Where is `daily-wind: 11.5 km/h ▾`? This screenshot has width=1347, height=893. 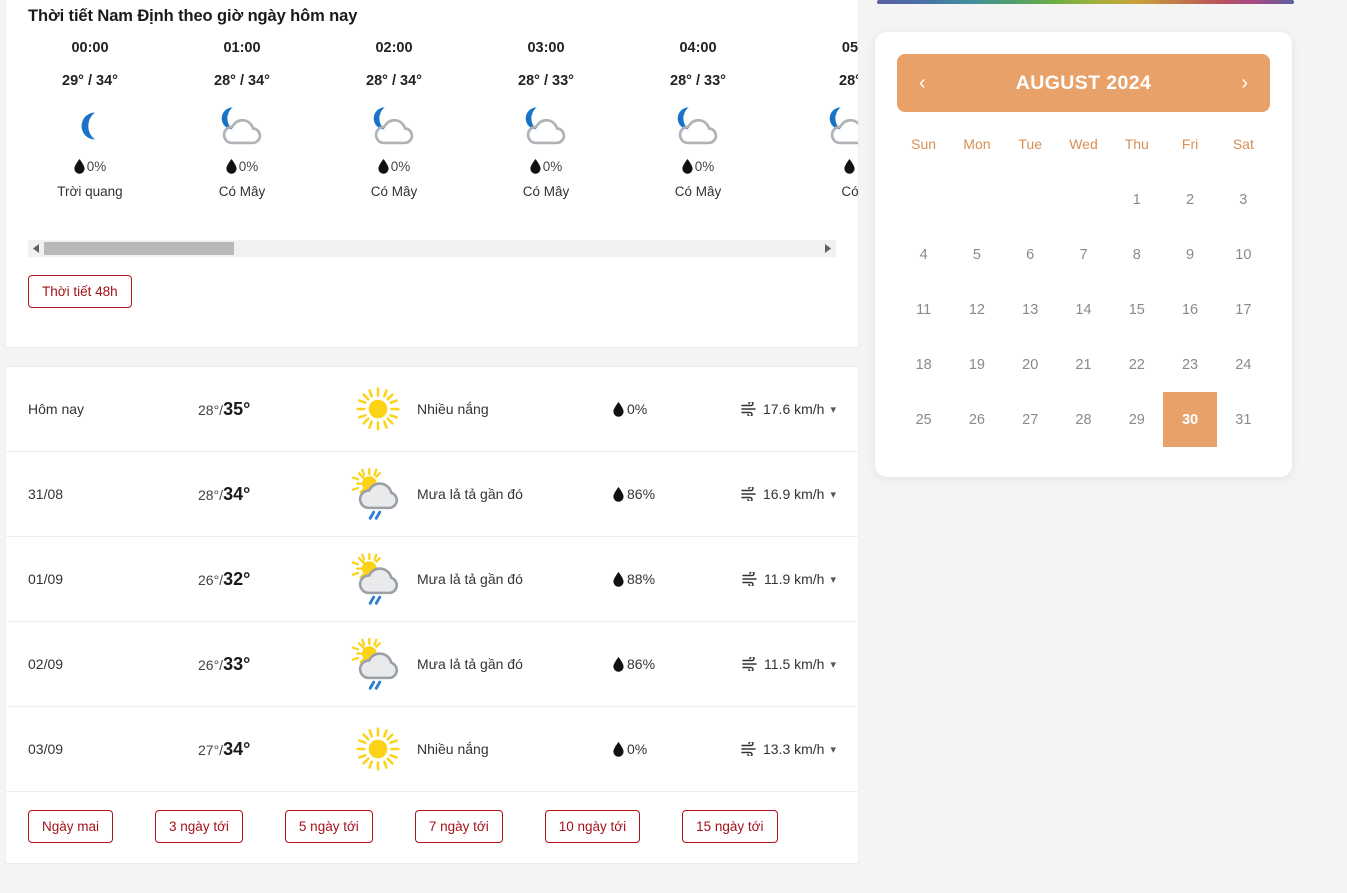 daily-wind: 11.5 km/h ▾ is located at coordinates (784, 664).